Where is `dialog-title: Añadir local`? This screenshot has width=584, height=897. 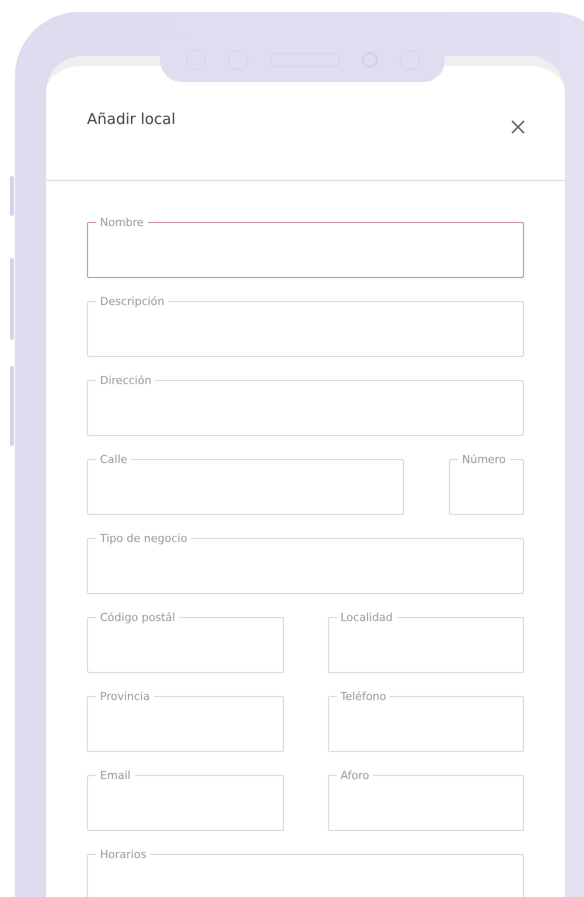 dialog-title: Añadir local is located at coordinates (131, 119).